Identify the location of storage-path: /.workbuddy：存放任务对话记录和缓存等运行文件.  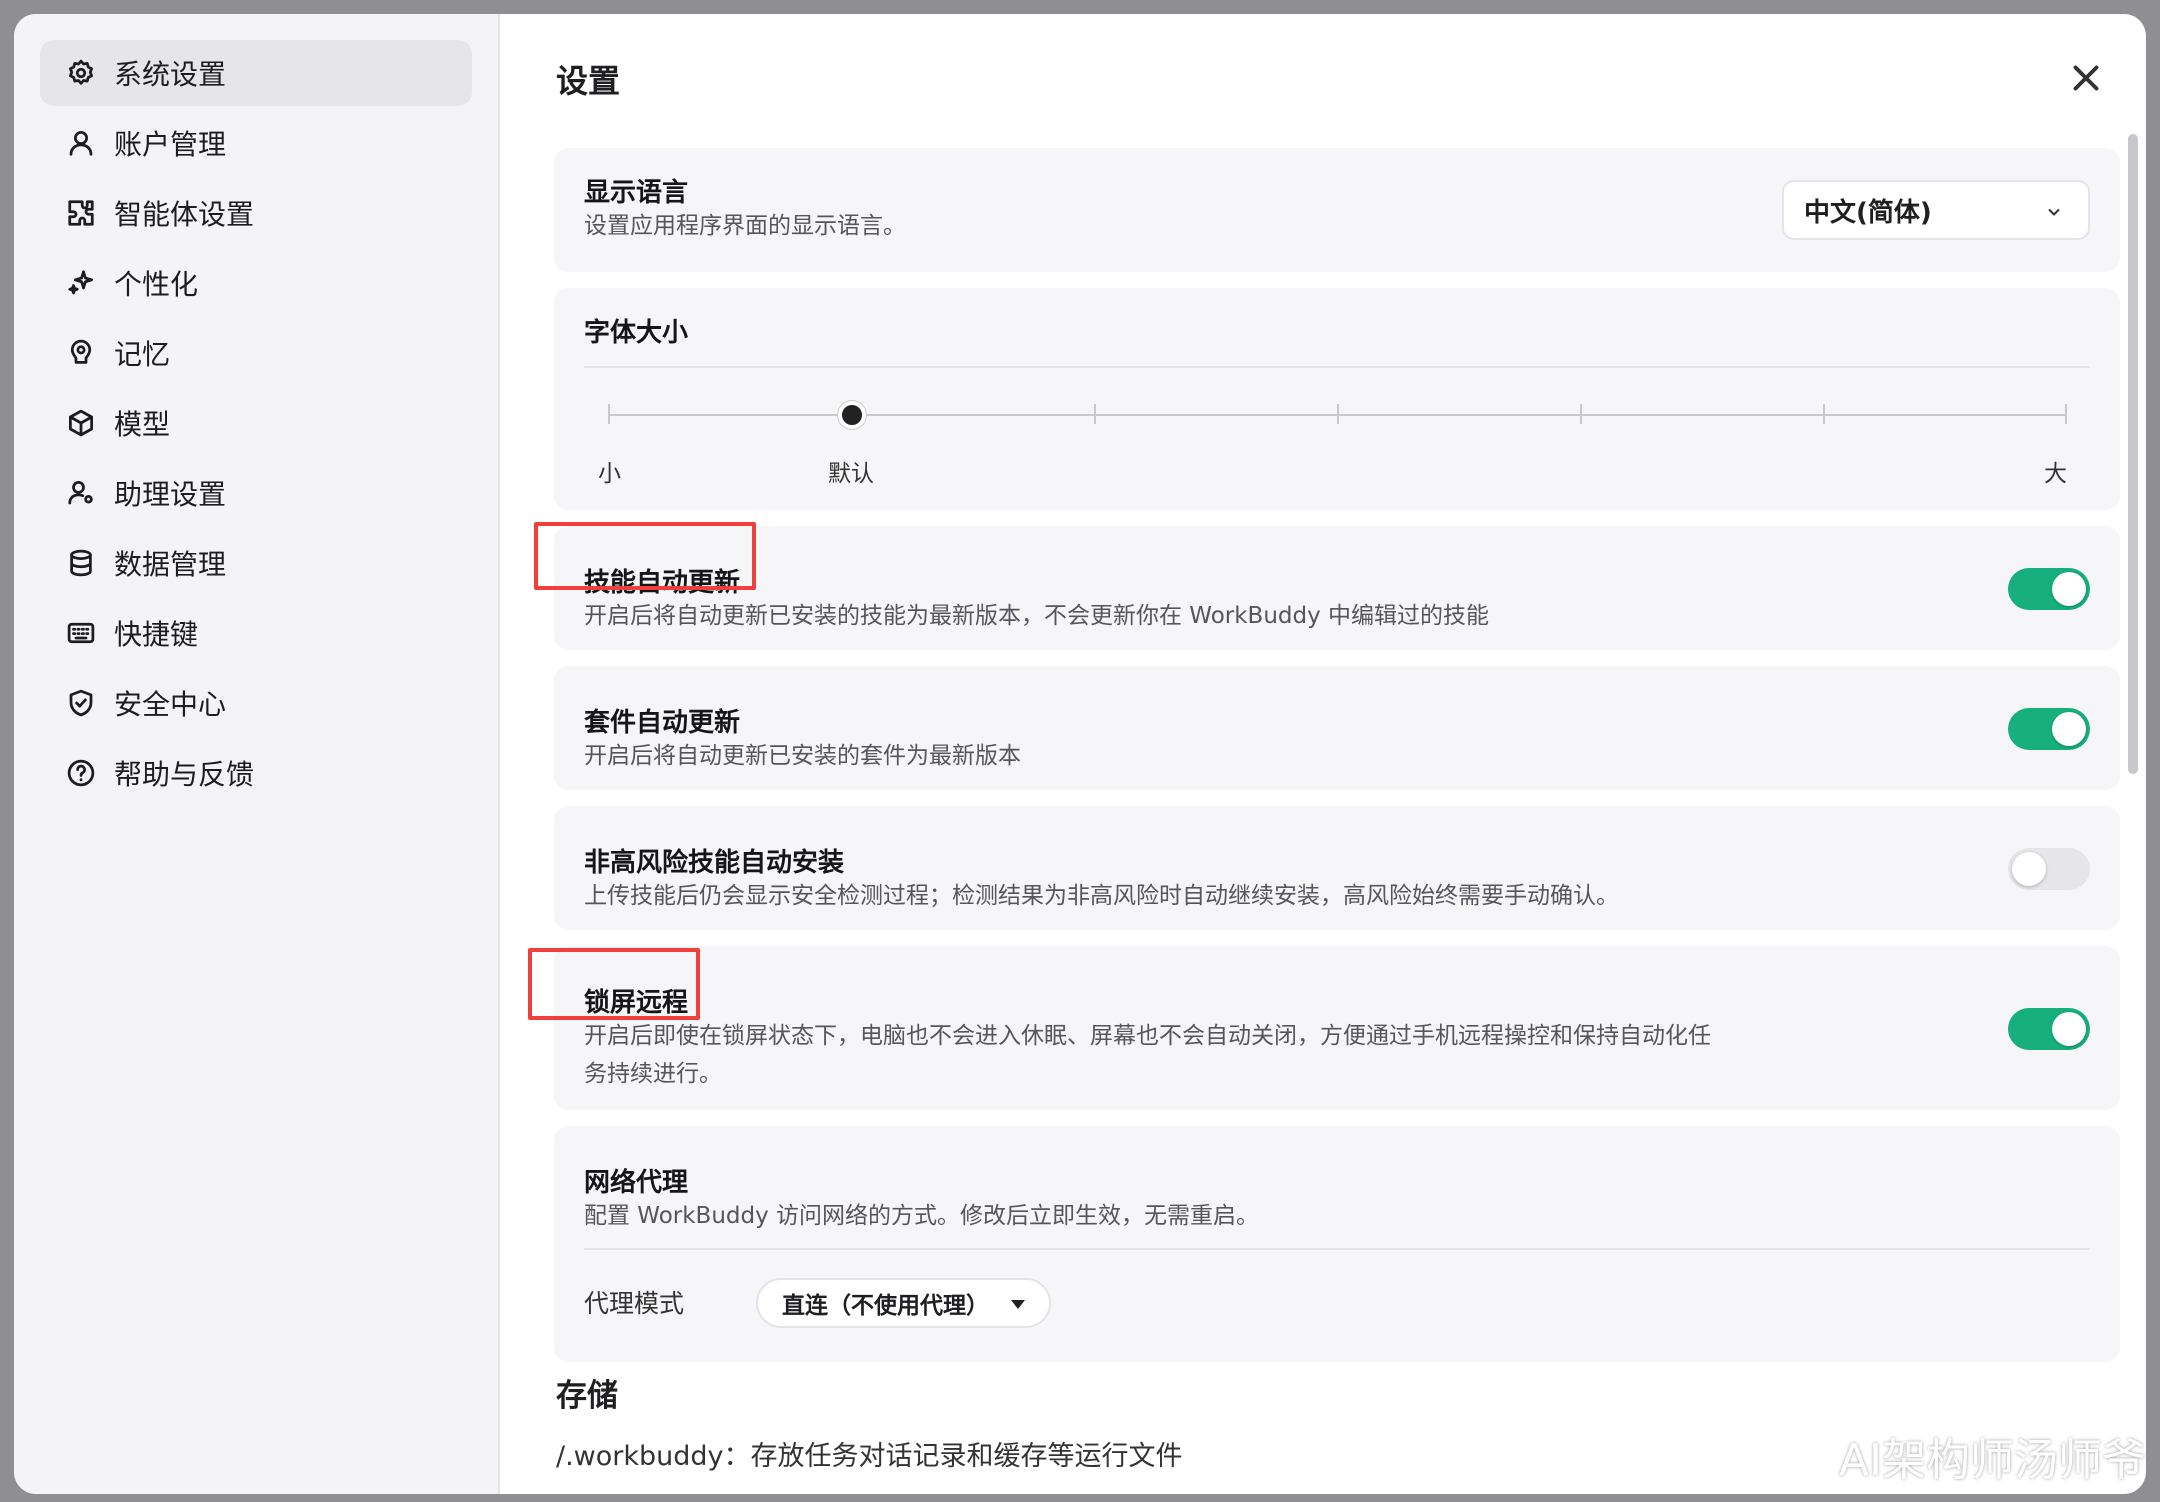
(869, 1456).